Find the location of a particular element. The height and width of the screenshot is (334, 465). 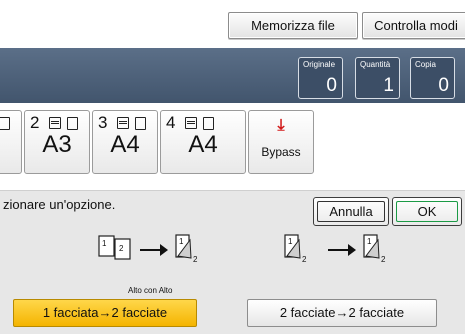

tray-number: 3 is located at coordinates (103, 122).